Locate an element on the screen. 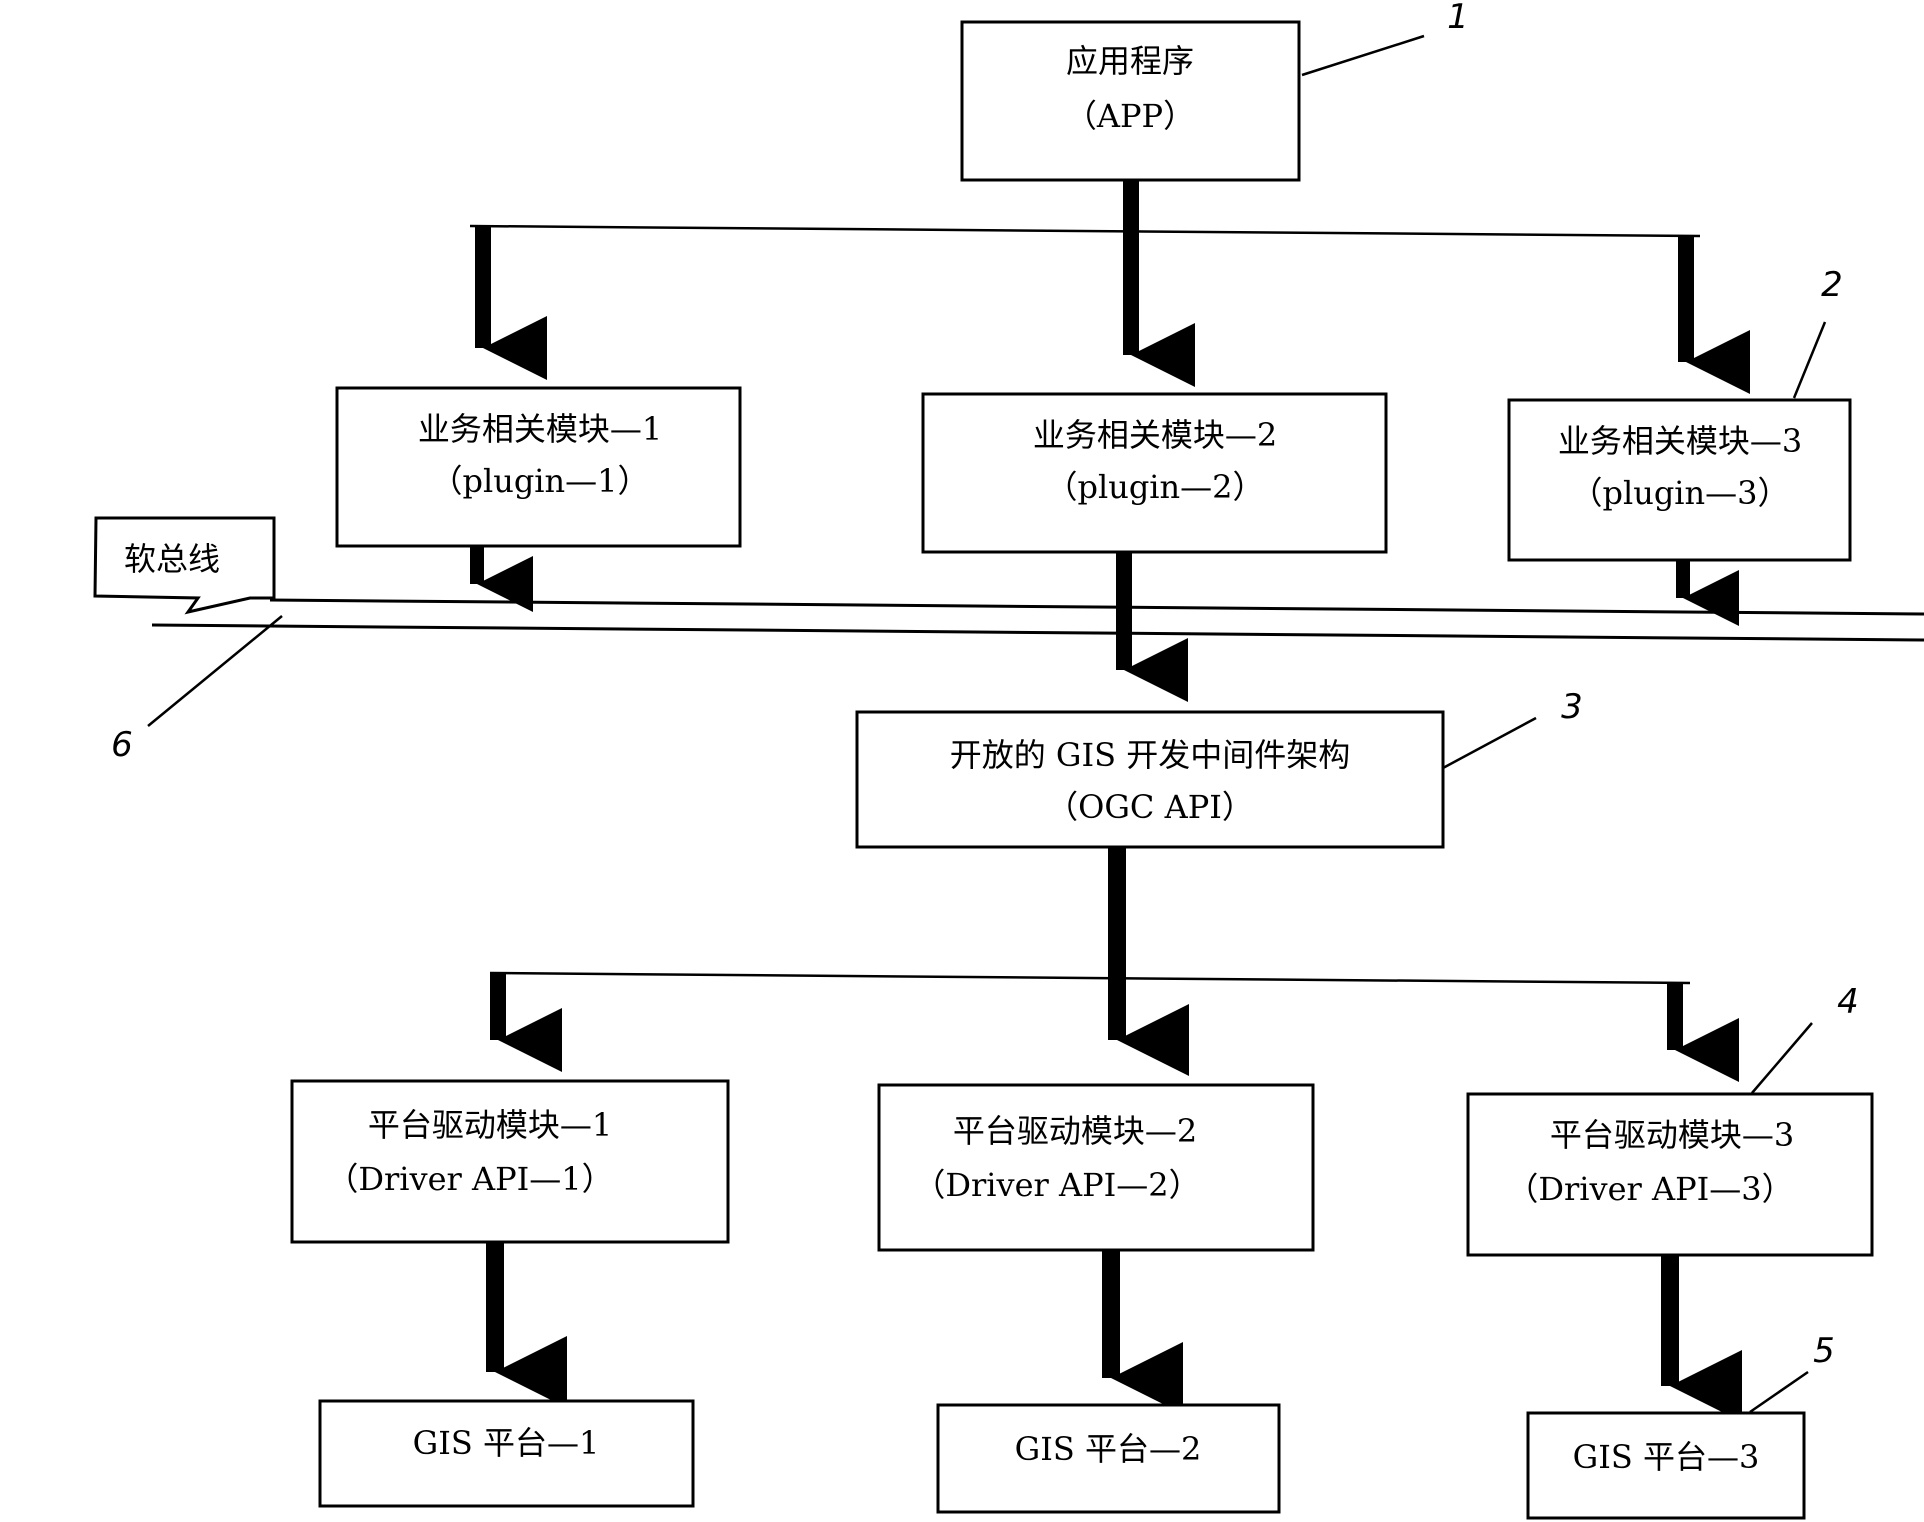  driver-2-title: 平台驱动模块—2 is located at coordinates (1075, 1131).